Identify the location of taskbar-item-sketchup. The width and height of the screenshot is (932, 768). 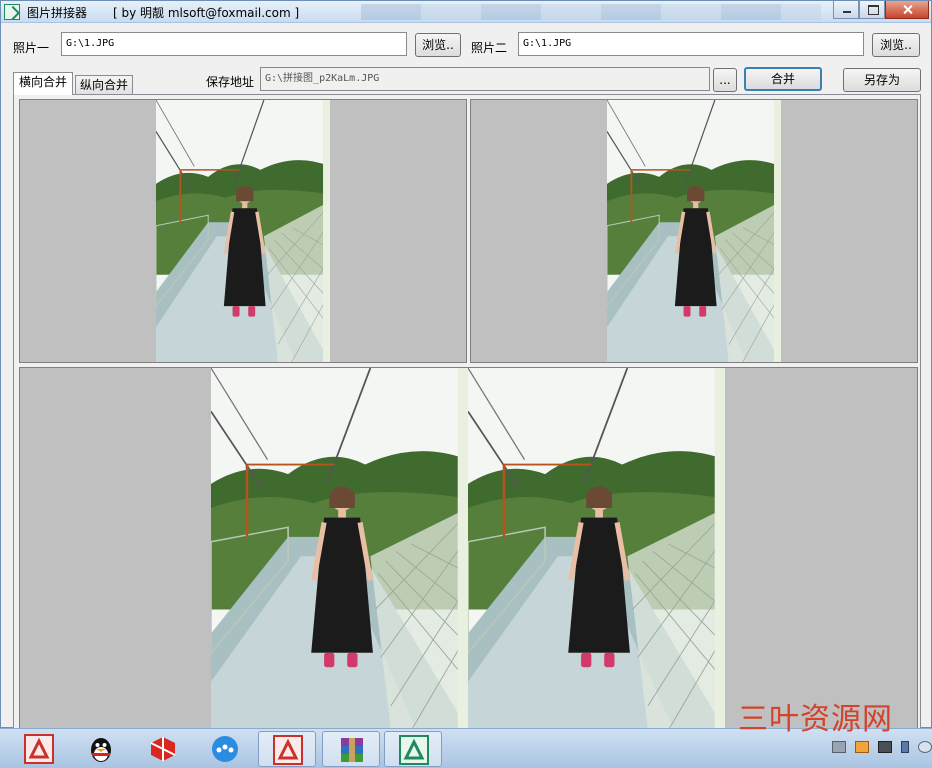
(163, 749).